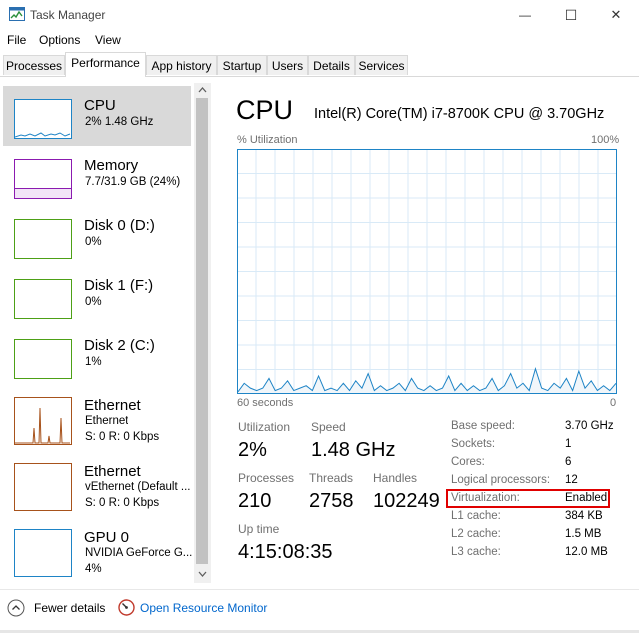  I want to click on resource-name: Disk 0 (D:), so click(119, 225).